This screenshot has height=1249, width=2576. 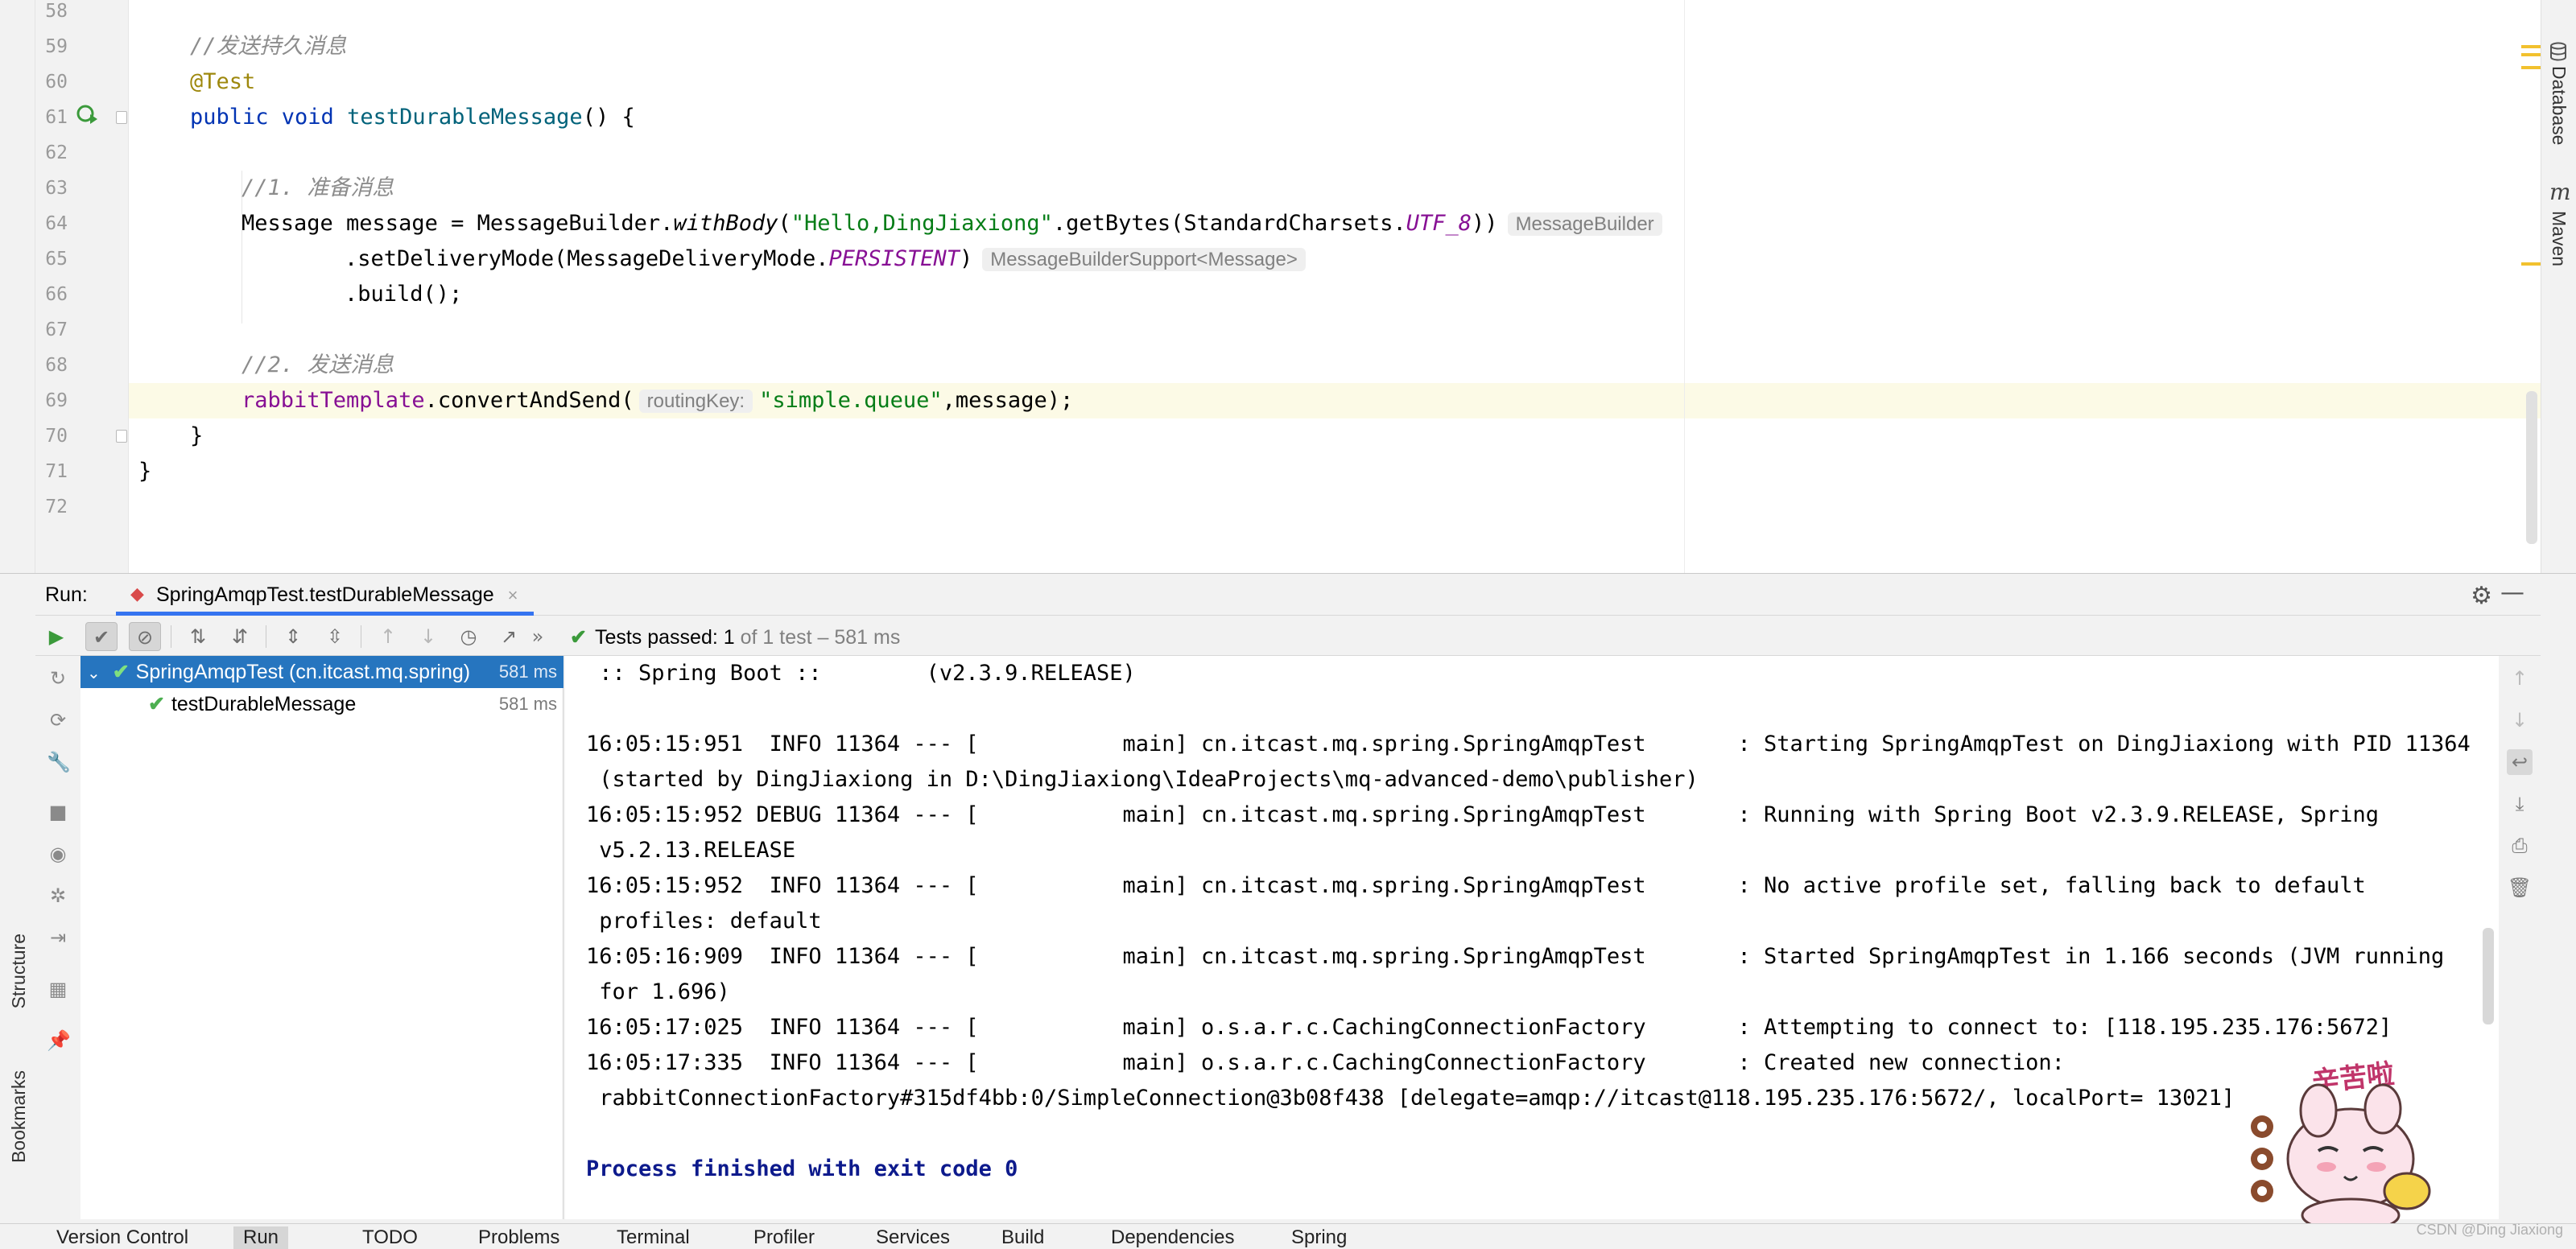 I want to click on exit-icon: ⇥, so click(x=58, y=938).